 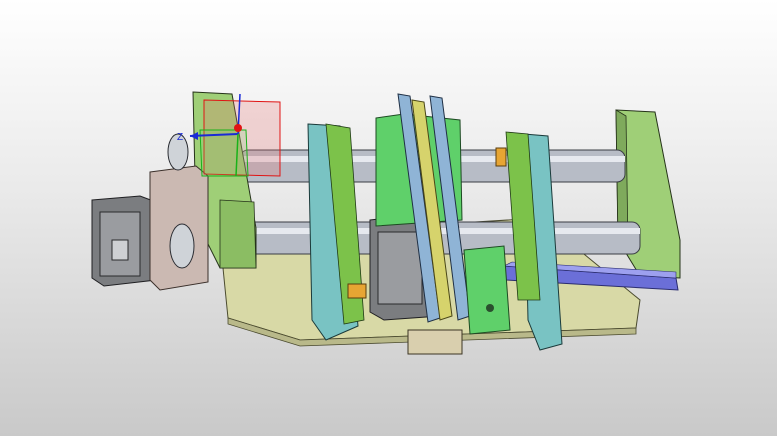 What do you see at coordinates (120, 250) in the screenshot?
I see `left-motor-label` at bounding box center [120, 250].